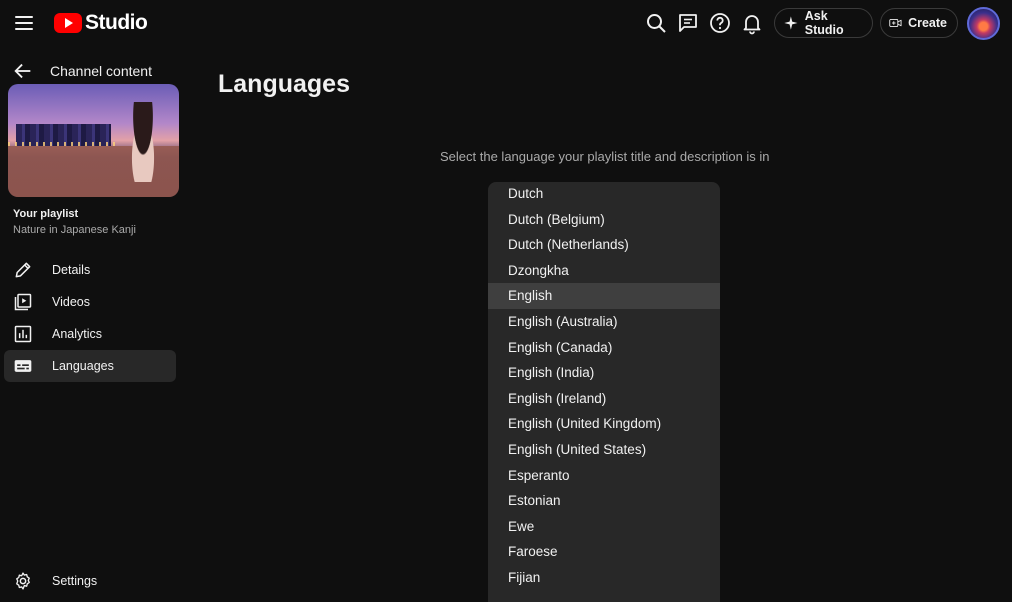 This screenshot has height=602, width=1012. Describe the element at coordinates (604, 296) in the screenshot. I see `language-option-highlighted: English` at that location.